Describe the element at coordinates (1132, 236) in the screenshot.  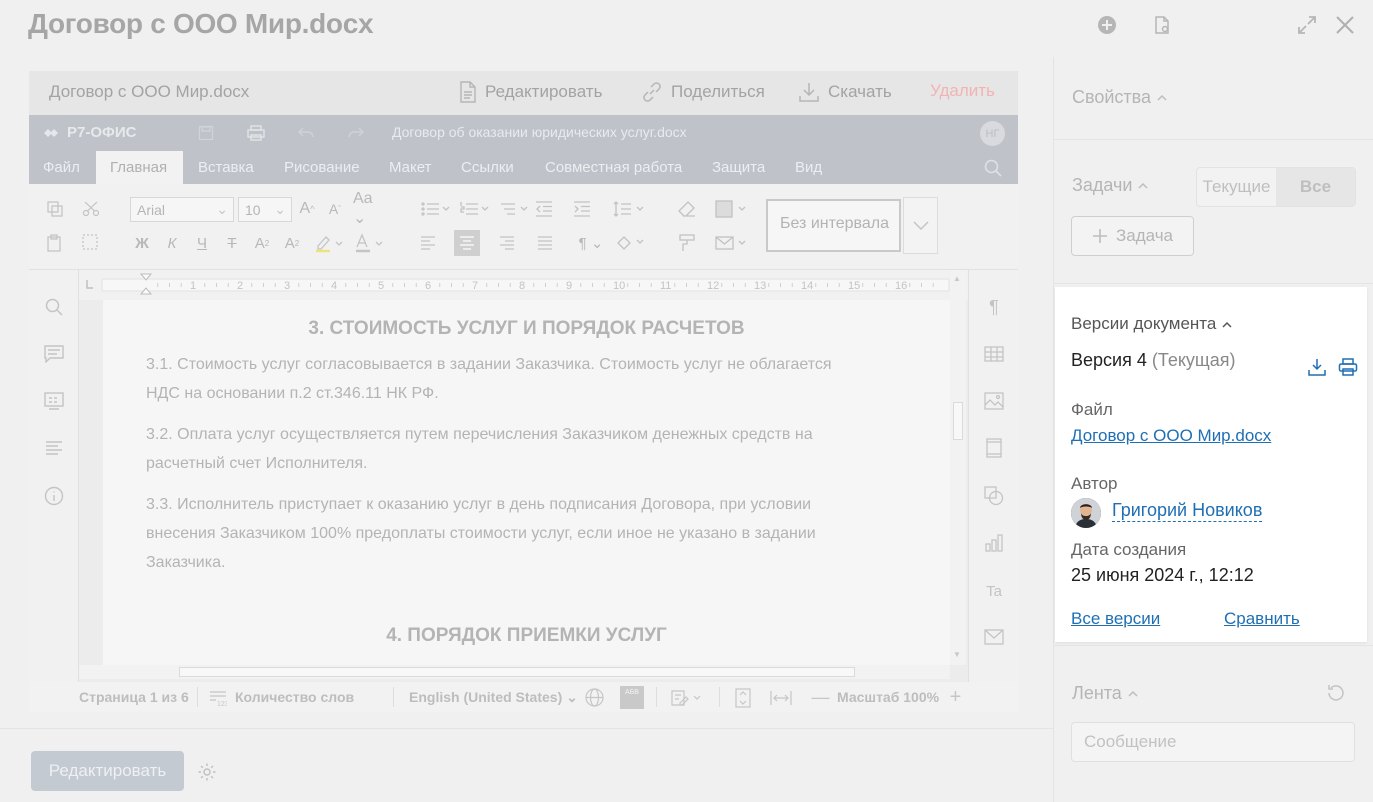
I see `add-task-button: Задача` at that location.